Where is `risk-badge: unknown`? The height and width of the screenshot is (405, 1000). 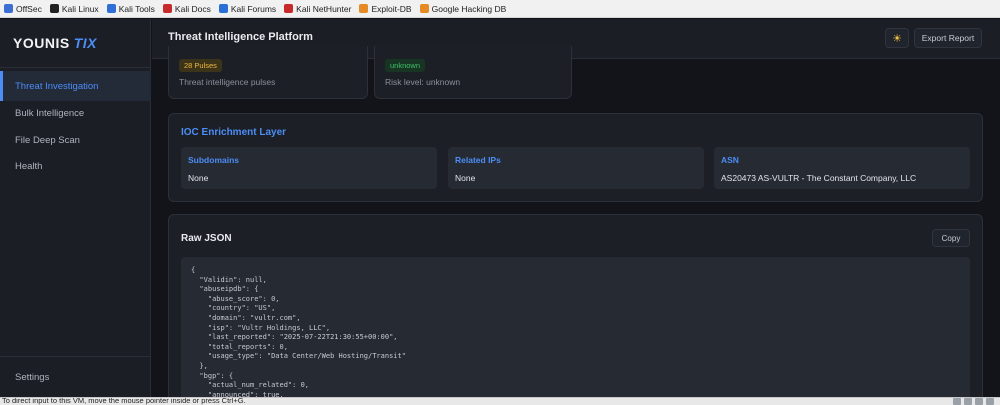 risk-badge: unknown is located at coordinates (405, 65).